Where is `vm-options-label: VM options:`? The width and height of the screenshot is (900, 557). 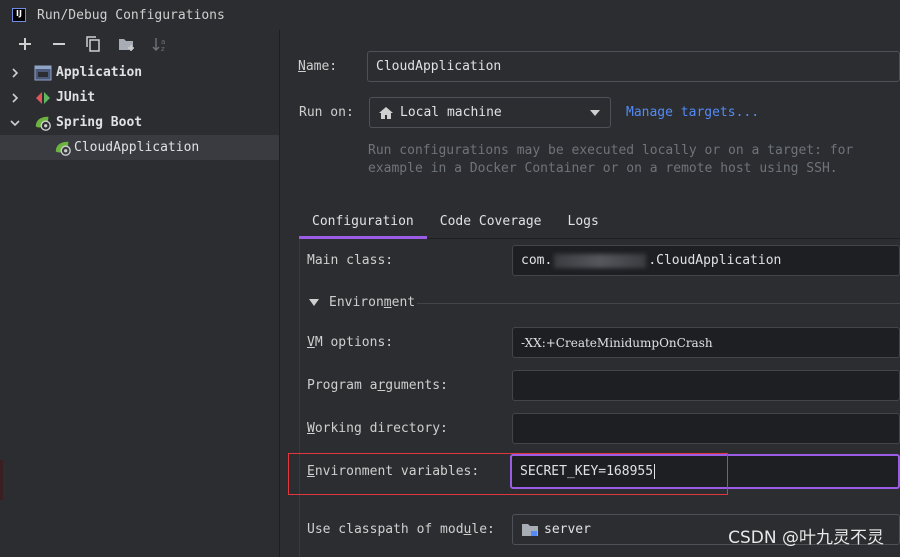 vm-options-label: VM options: is located at coordinates (350, 342).